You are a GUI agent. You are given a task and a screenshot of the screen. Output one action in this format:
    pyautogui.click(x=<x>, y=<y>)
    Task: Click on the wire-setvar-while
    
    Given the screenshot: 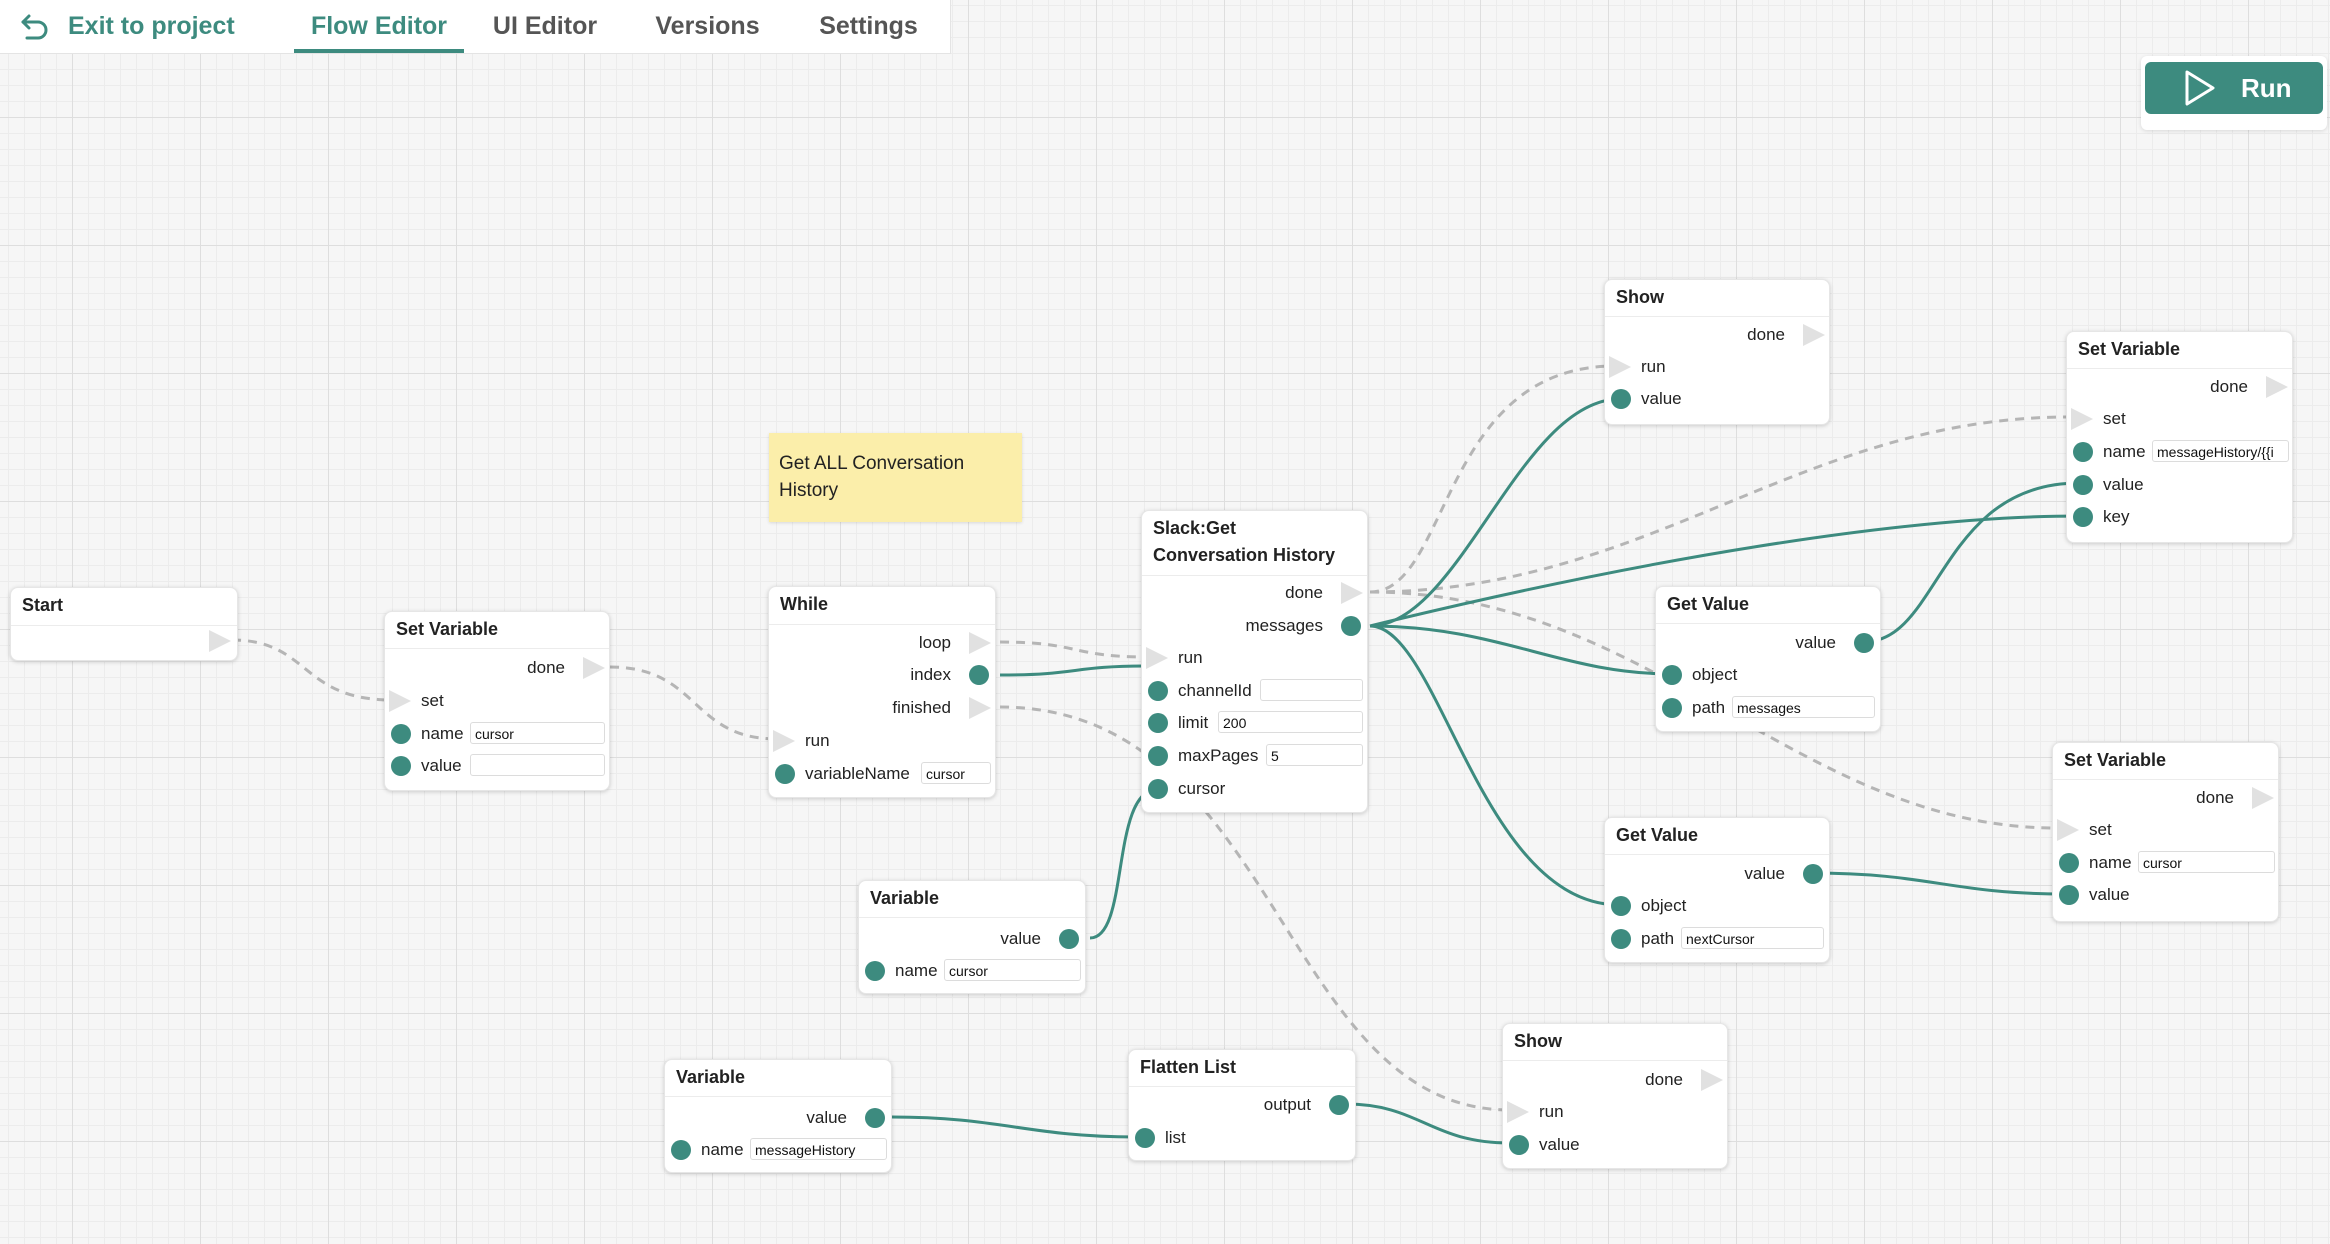 What is the action you would take?
    pyautogui.click(x=693, y=703)
    